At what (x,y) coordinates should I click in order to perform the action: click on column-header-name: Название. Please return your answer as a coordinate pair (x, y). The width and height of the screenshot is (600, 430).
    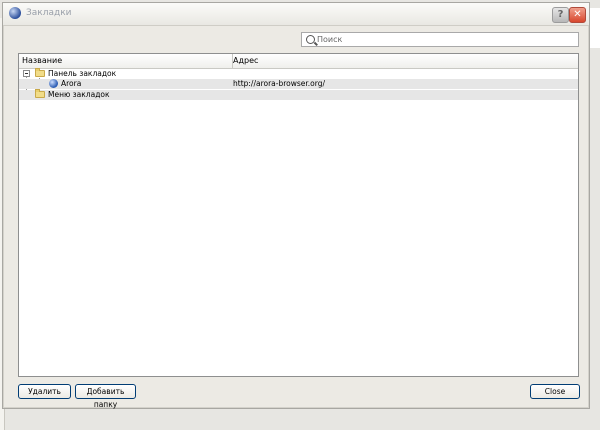
    Looking at the image, I should click on (126, 61).